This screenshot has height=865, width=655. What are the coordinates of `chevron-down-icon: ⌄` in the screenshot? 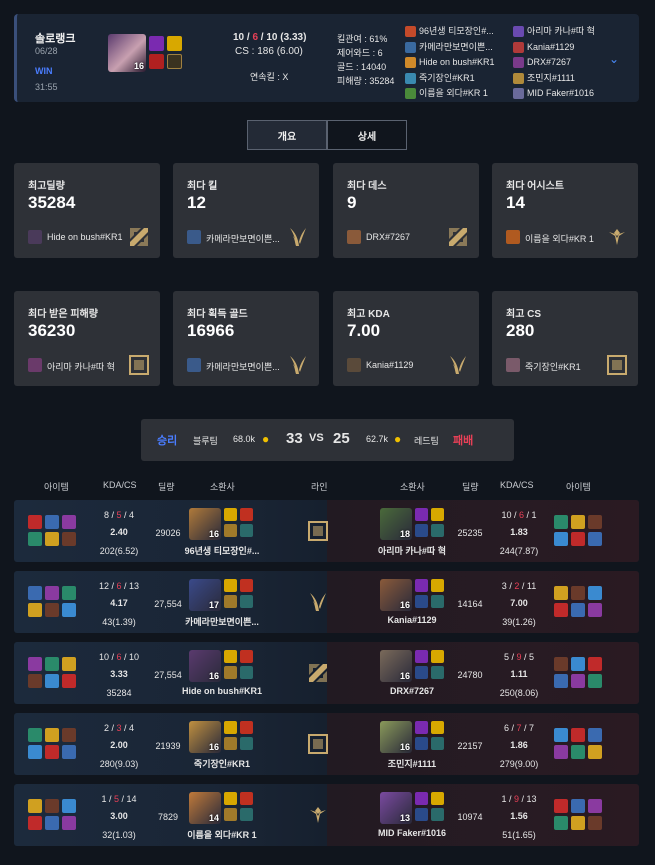 It's located at (614, 59).